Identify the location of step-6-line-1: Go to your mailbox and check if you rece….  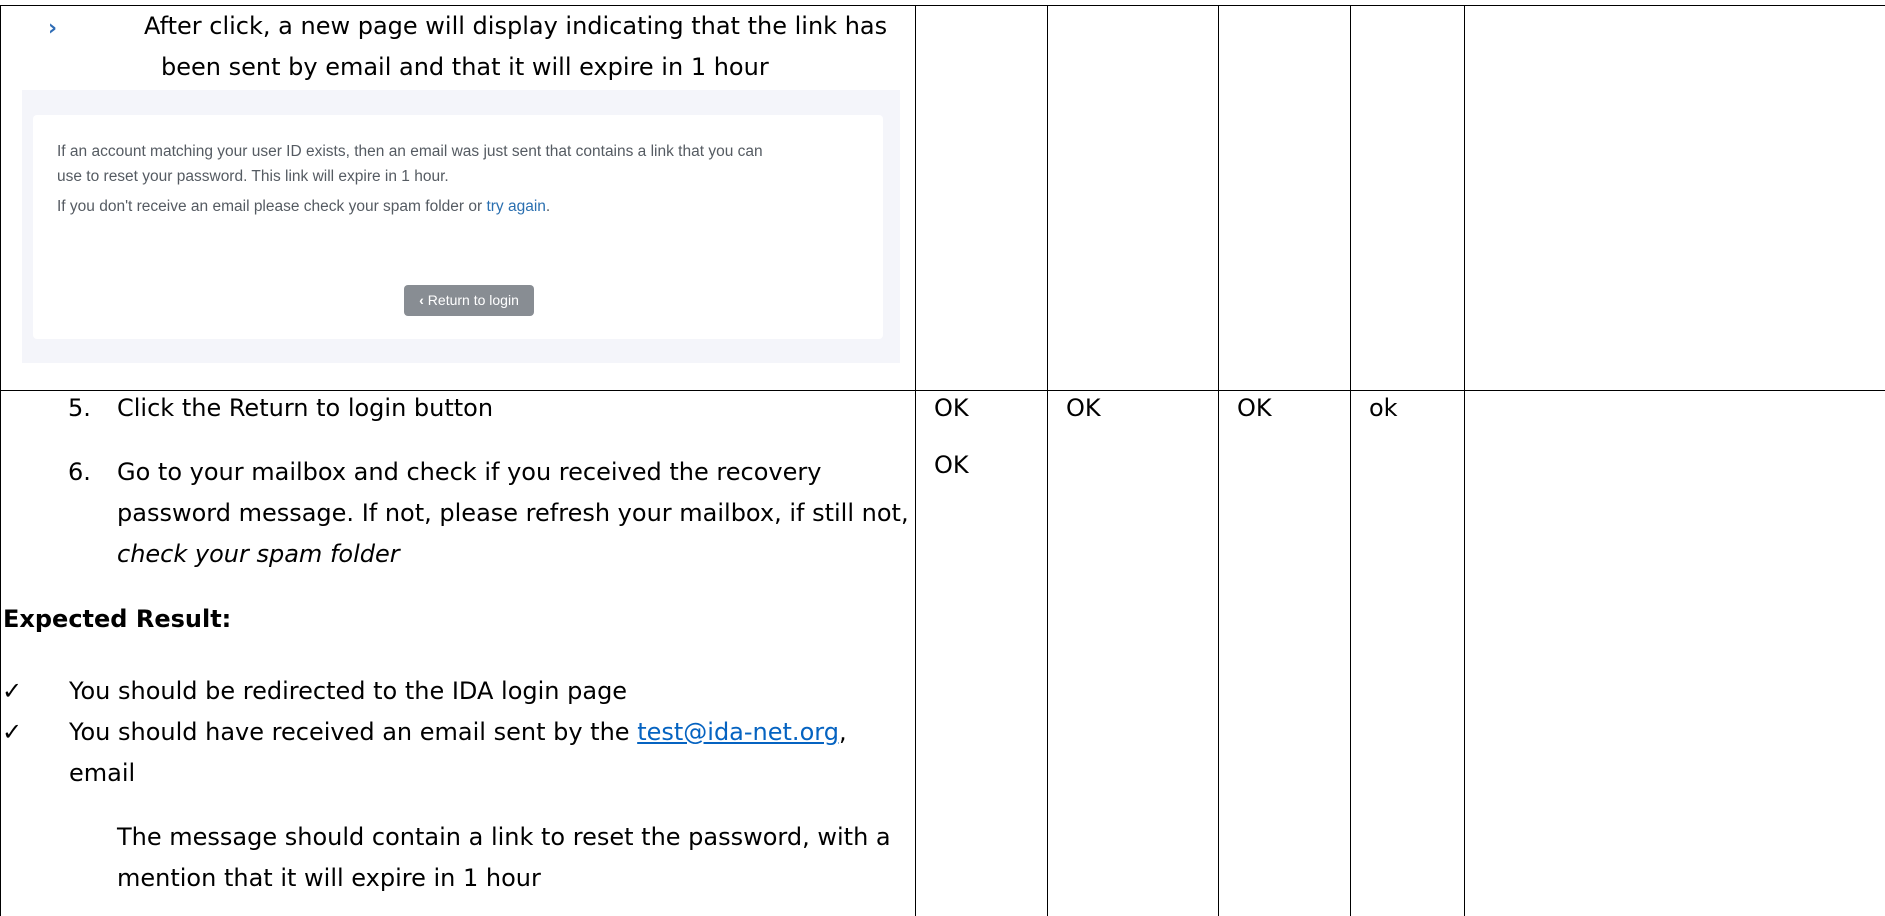
(469, 472).